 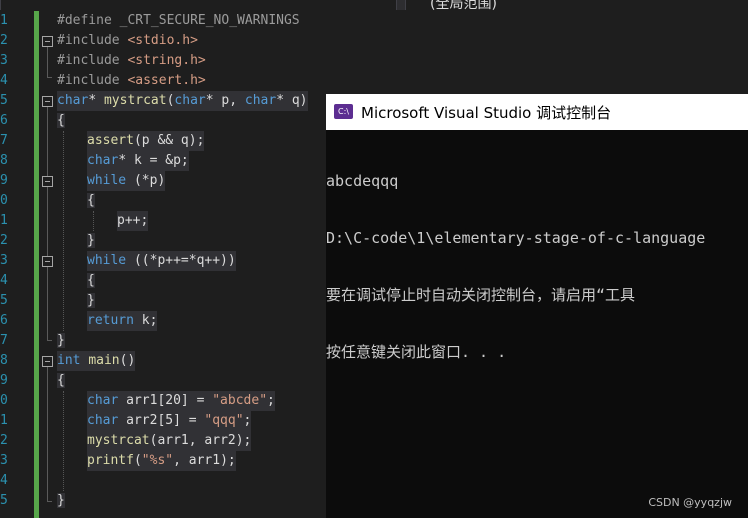 What do you see at coordinates (362, 181) in the screenshot?
I see `console-output-line: abcdeqqq` at bounding box center [362, 181].